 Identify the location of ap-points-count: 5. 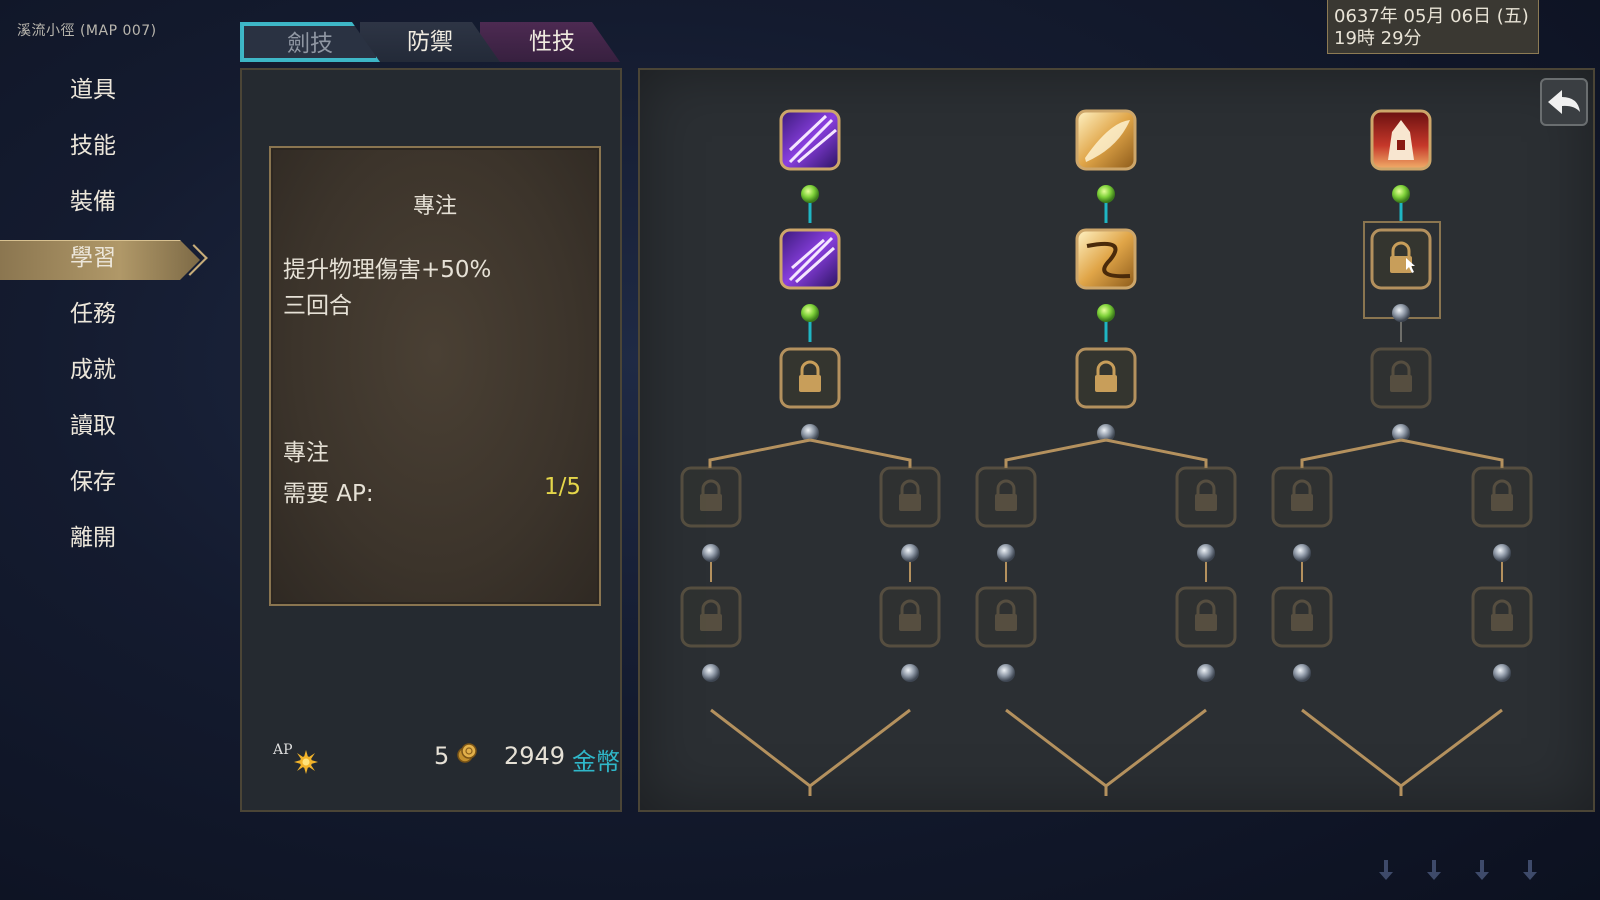
(442, 756).